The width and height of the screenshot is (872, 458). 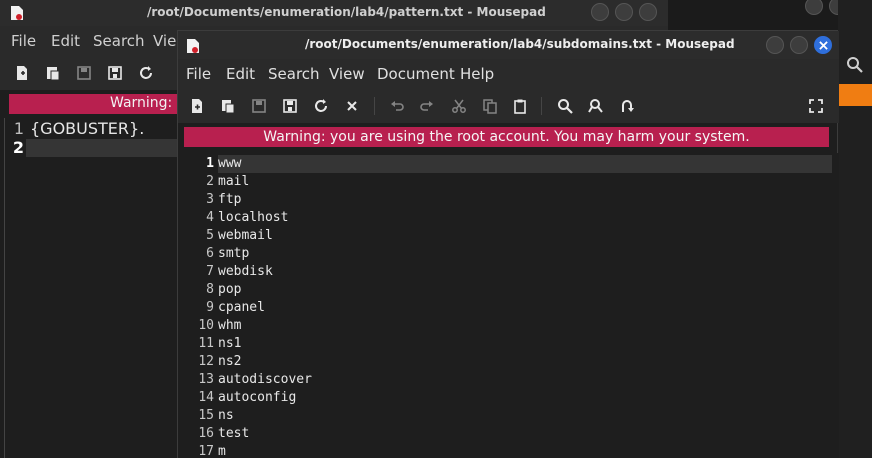 What do you see at coordinates (198, 74) in the screenshot?
I see `menu-file: File` at bounding box center [198, 74].